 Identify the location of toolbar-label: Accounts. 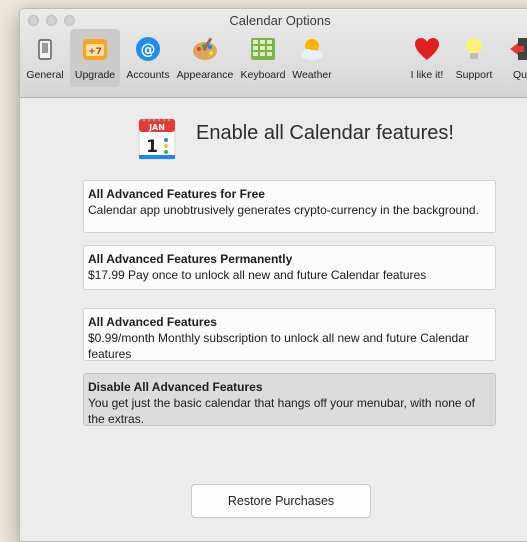
(148, 75).